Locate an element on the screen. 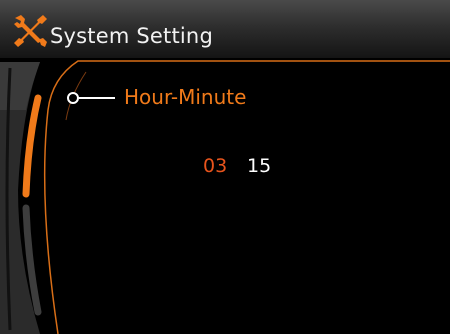 This screenshot has width=450, height=334. setting-item-hour-minute: Hour-Minute is located at coordinates (185, 97).